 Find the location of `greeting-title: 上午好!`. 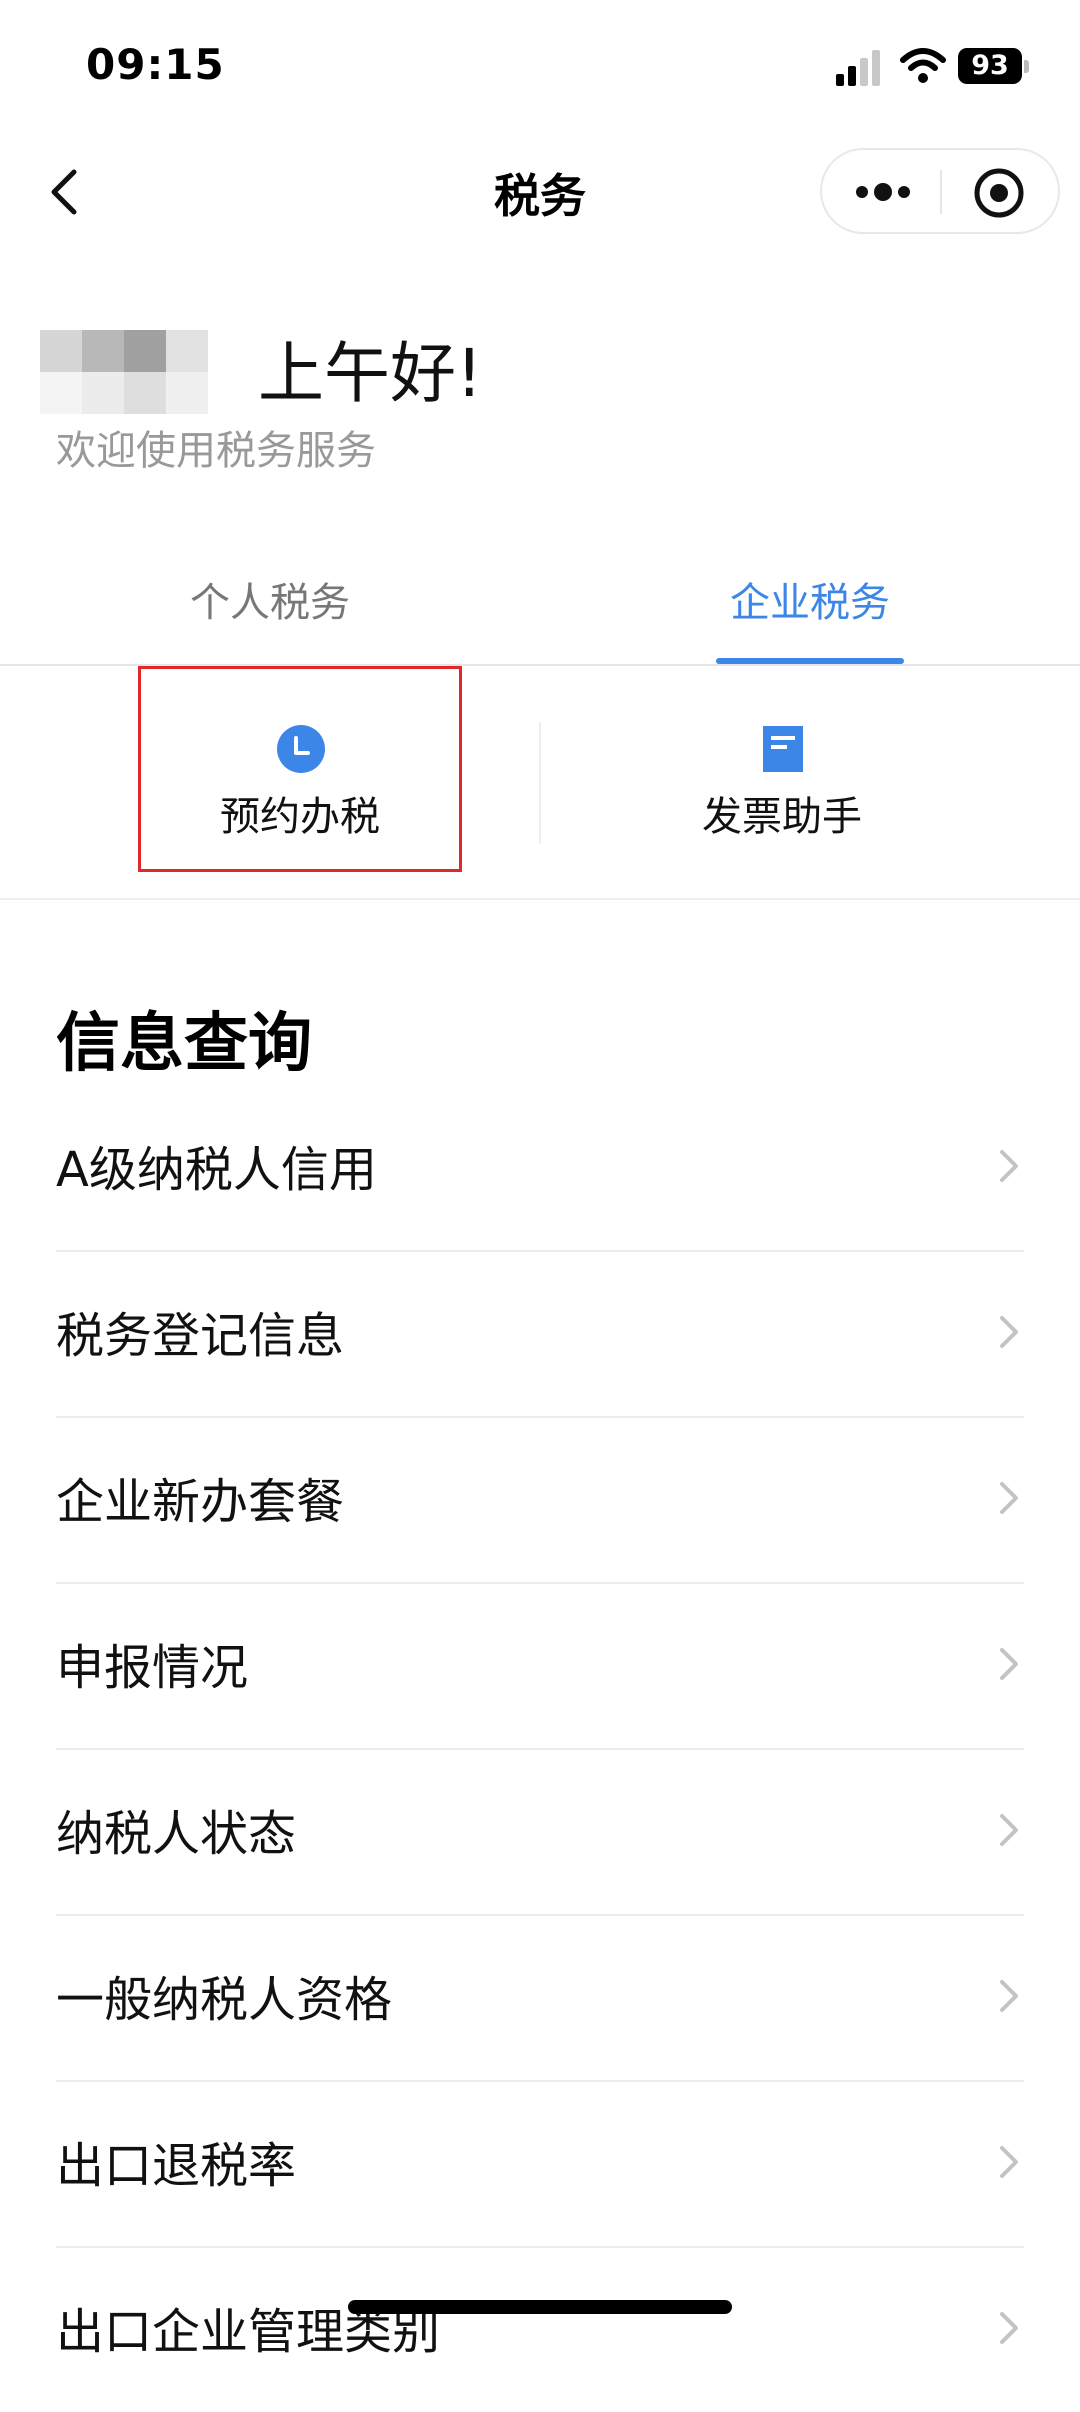

greeting-title: 上午好! is located at coordinates (370, 373).